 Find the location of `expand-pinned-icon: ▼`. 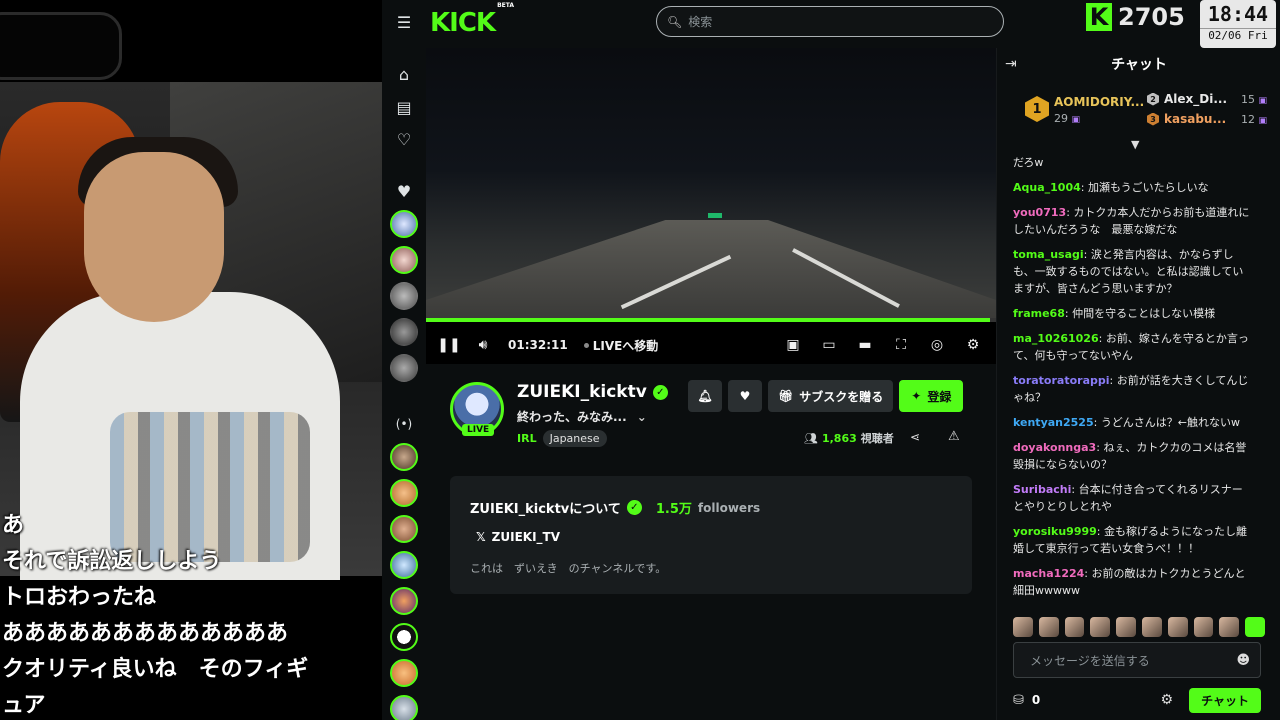

expand-pinned-icon: ▼ is located at coordinates (1135, 144).